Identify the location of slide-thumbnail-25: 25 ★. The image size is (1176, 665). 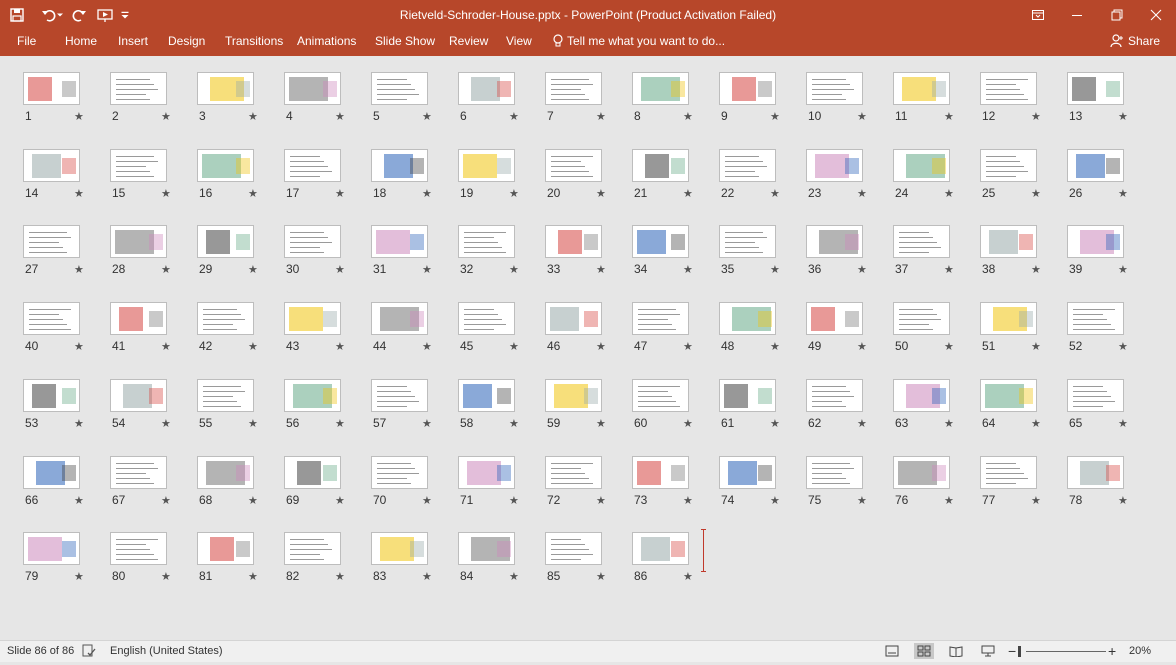
(1023, 180).